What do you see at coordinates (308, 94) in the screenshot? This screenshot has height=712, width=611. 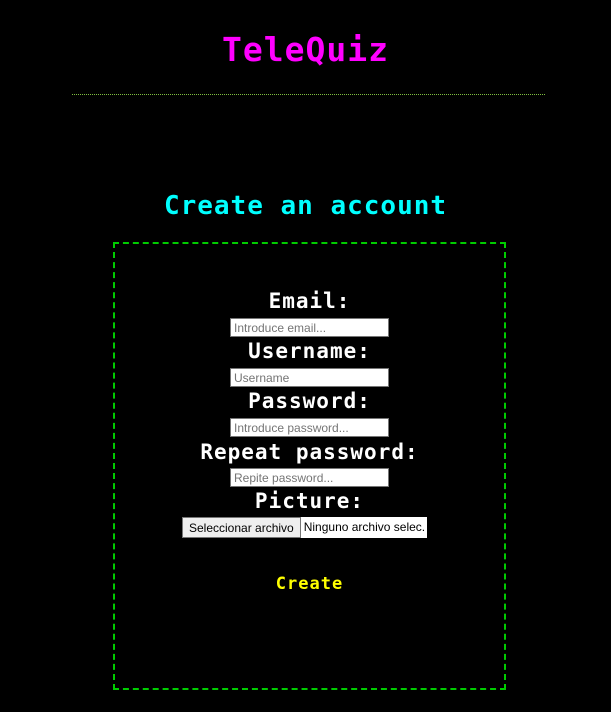 I see `title-divider` at bounding box center [308, 94].